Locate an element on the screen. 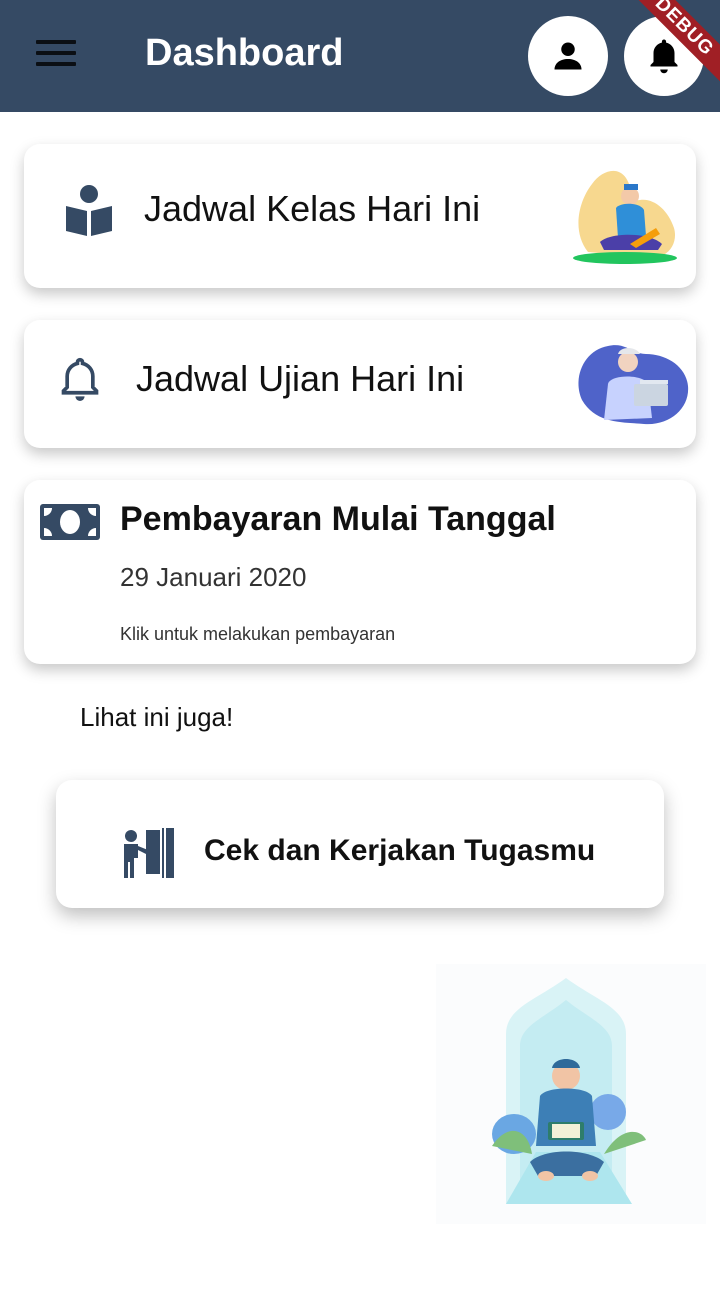  see-also-heading: Lihat ini juga! is located at coordinates (157, 717).